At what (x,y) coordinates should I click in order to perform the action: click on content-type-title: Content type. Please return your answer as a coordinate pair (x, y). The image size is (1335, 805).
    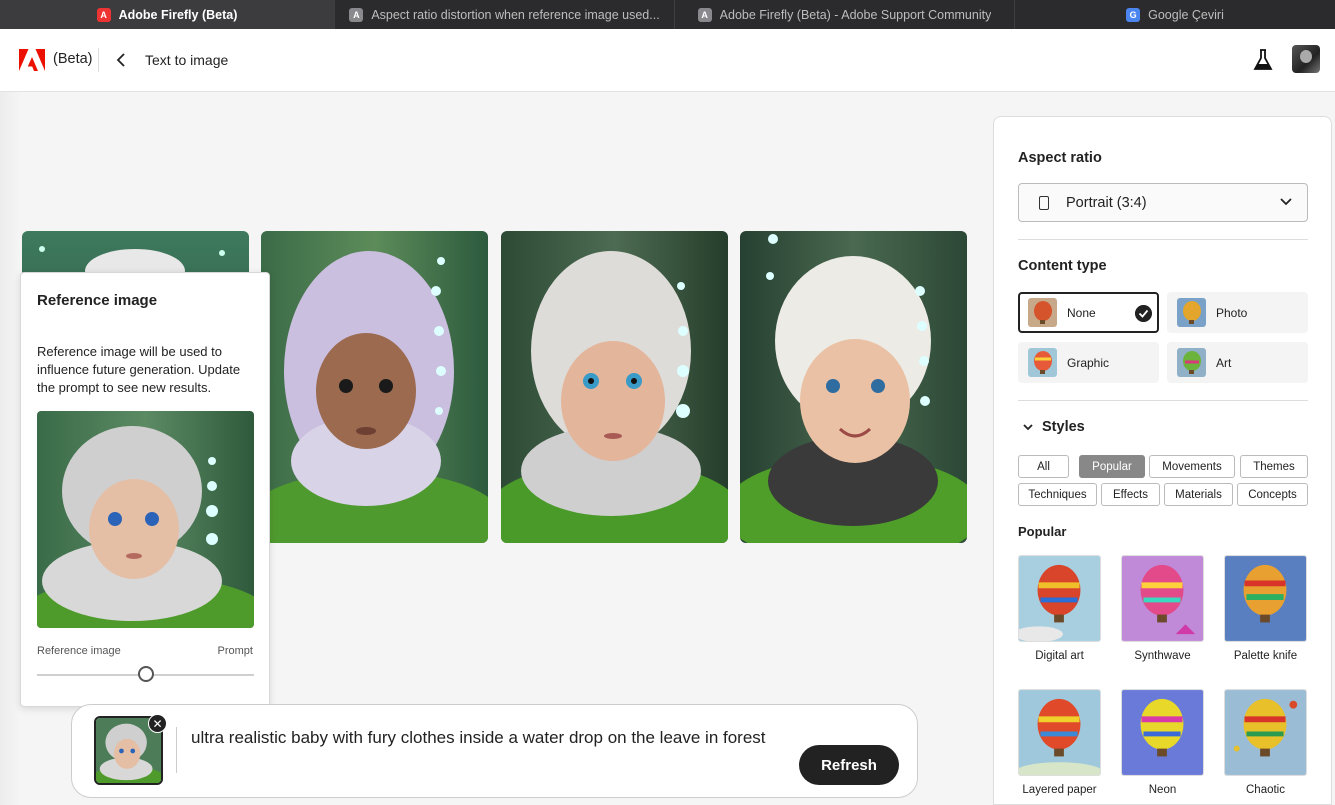
    Looking at the image, I should click on (1062, 266).